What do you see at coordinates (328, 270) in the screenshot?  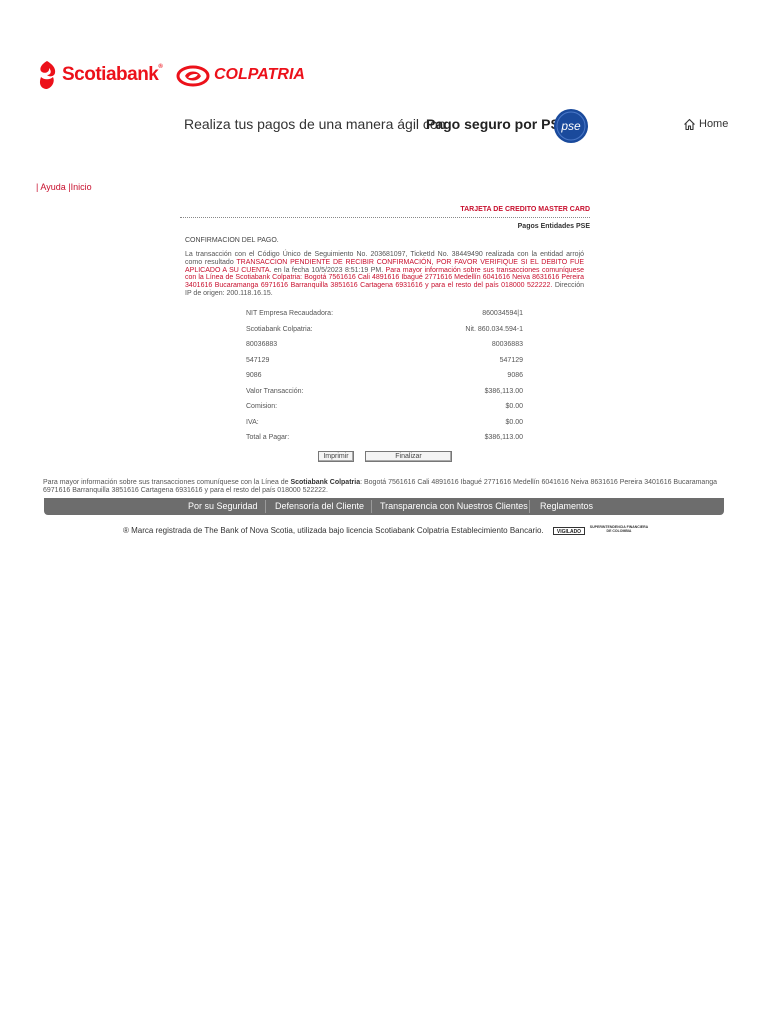 I see `message-date: en la fecha 10/5/2023 8:51:19 PM.` at bounding box center [328, 270].